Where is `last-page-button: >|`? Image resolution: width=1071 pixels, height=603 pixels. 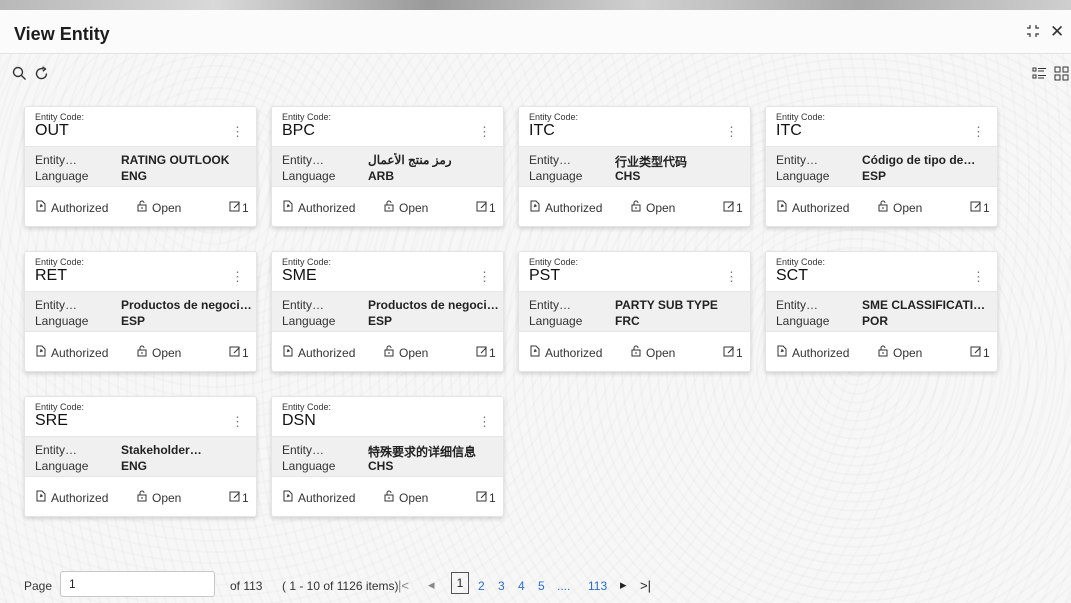 last-page-button: >| is located at coordinates (645, 585).